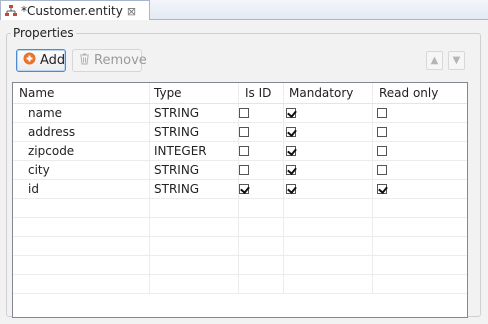 Image resolution: width=488 pixels, height=324 pixels. What do you see at coordinates (194, 151) in the screenshot?
I see `type-cell: INTEGER` at bounding box center [194, 151].